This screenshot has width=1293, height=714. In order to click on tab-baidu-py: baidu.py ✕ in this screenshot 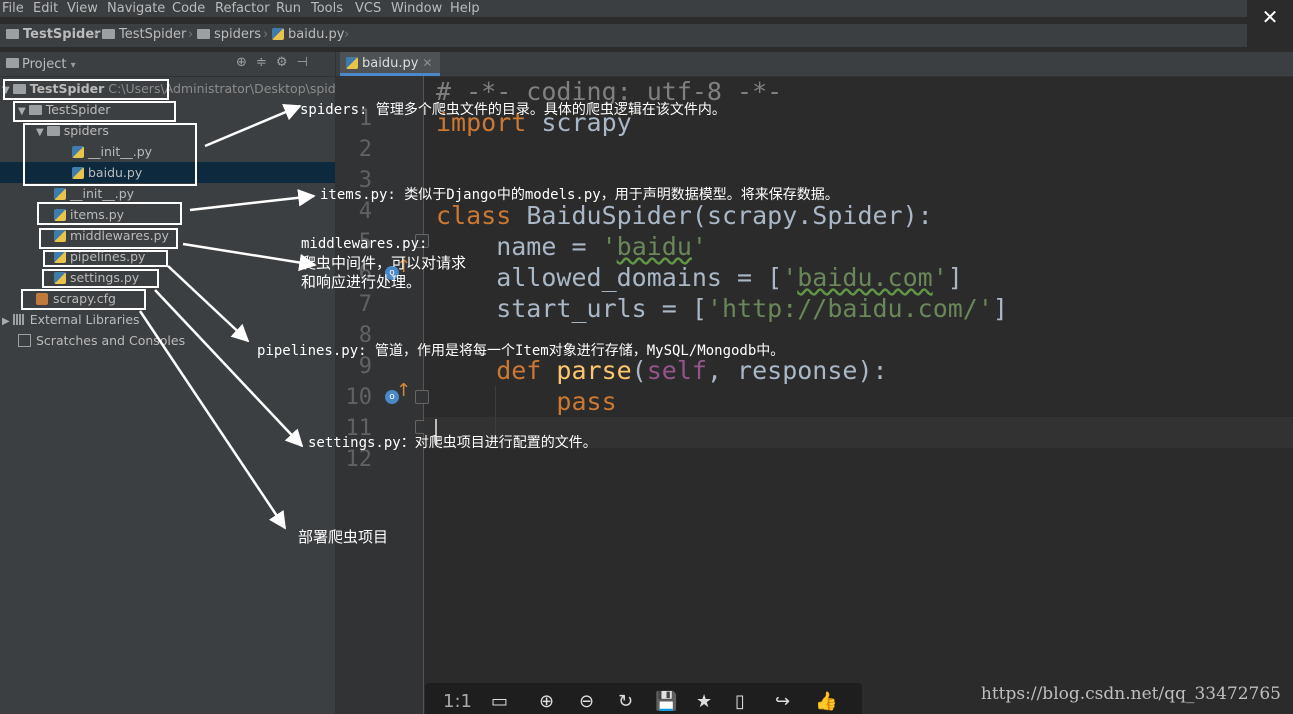, I will do `click(390, 64)`.